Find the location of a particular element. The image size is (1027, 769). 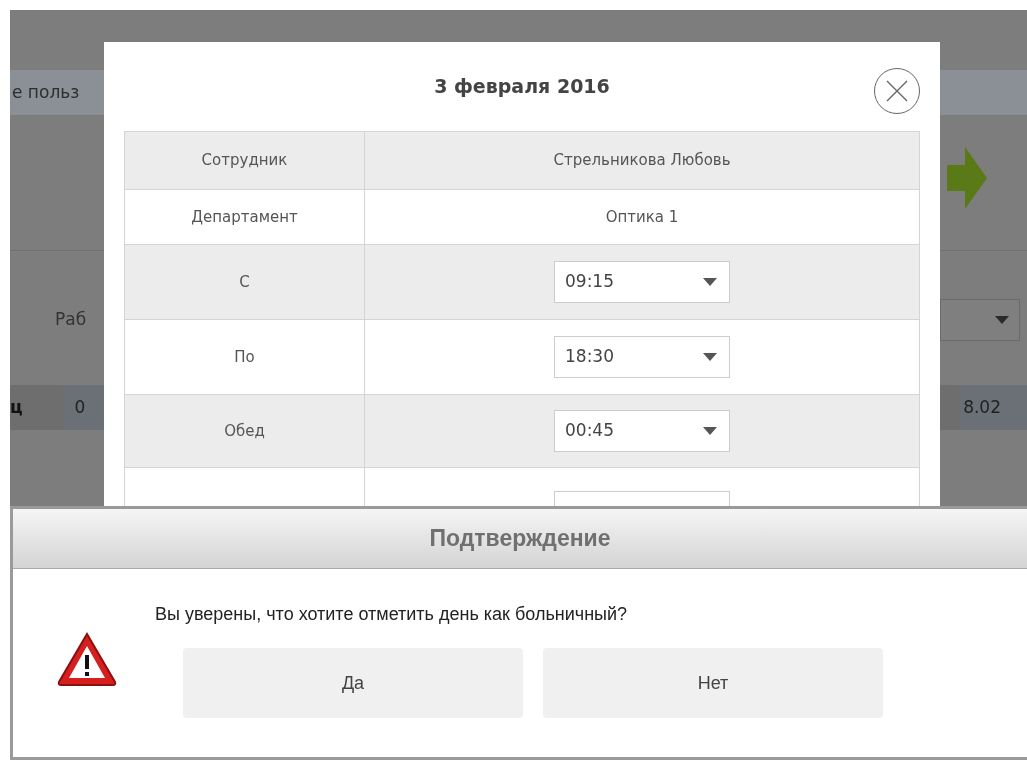

table-cell: 8.02 is located at coordinates (993, 407).